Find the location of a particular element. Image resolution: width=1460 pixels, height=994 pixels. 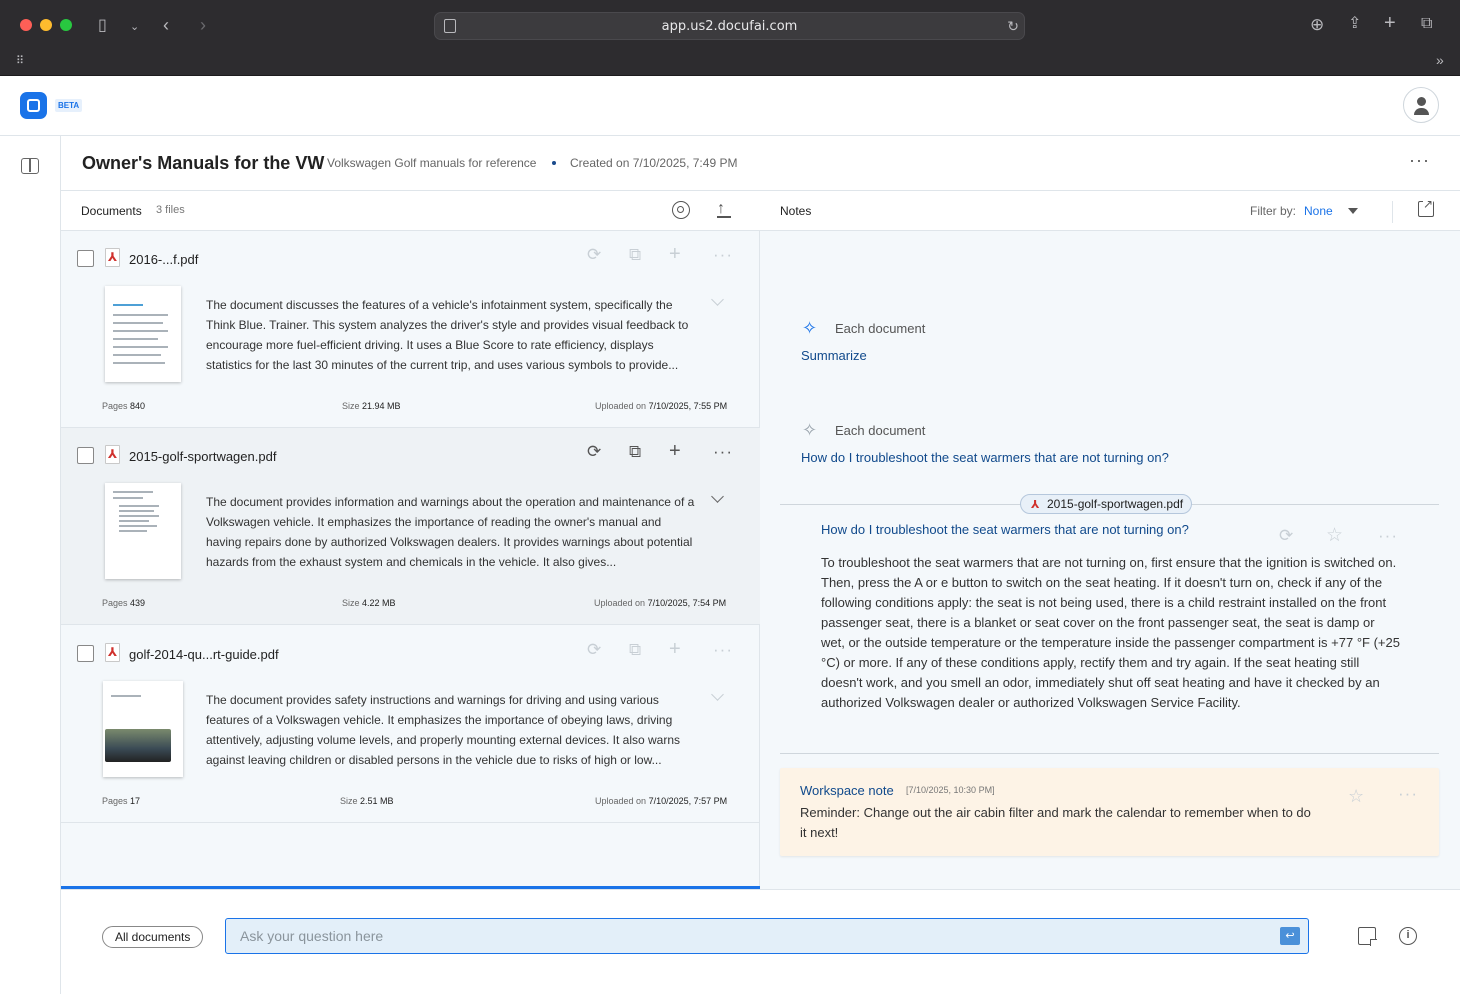

user-avatar is located at coordinates (1421, 105).